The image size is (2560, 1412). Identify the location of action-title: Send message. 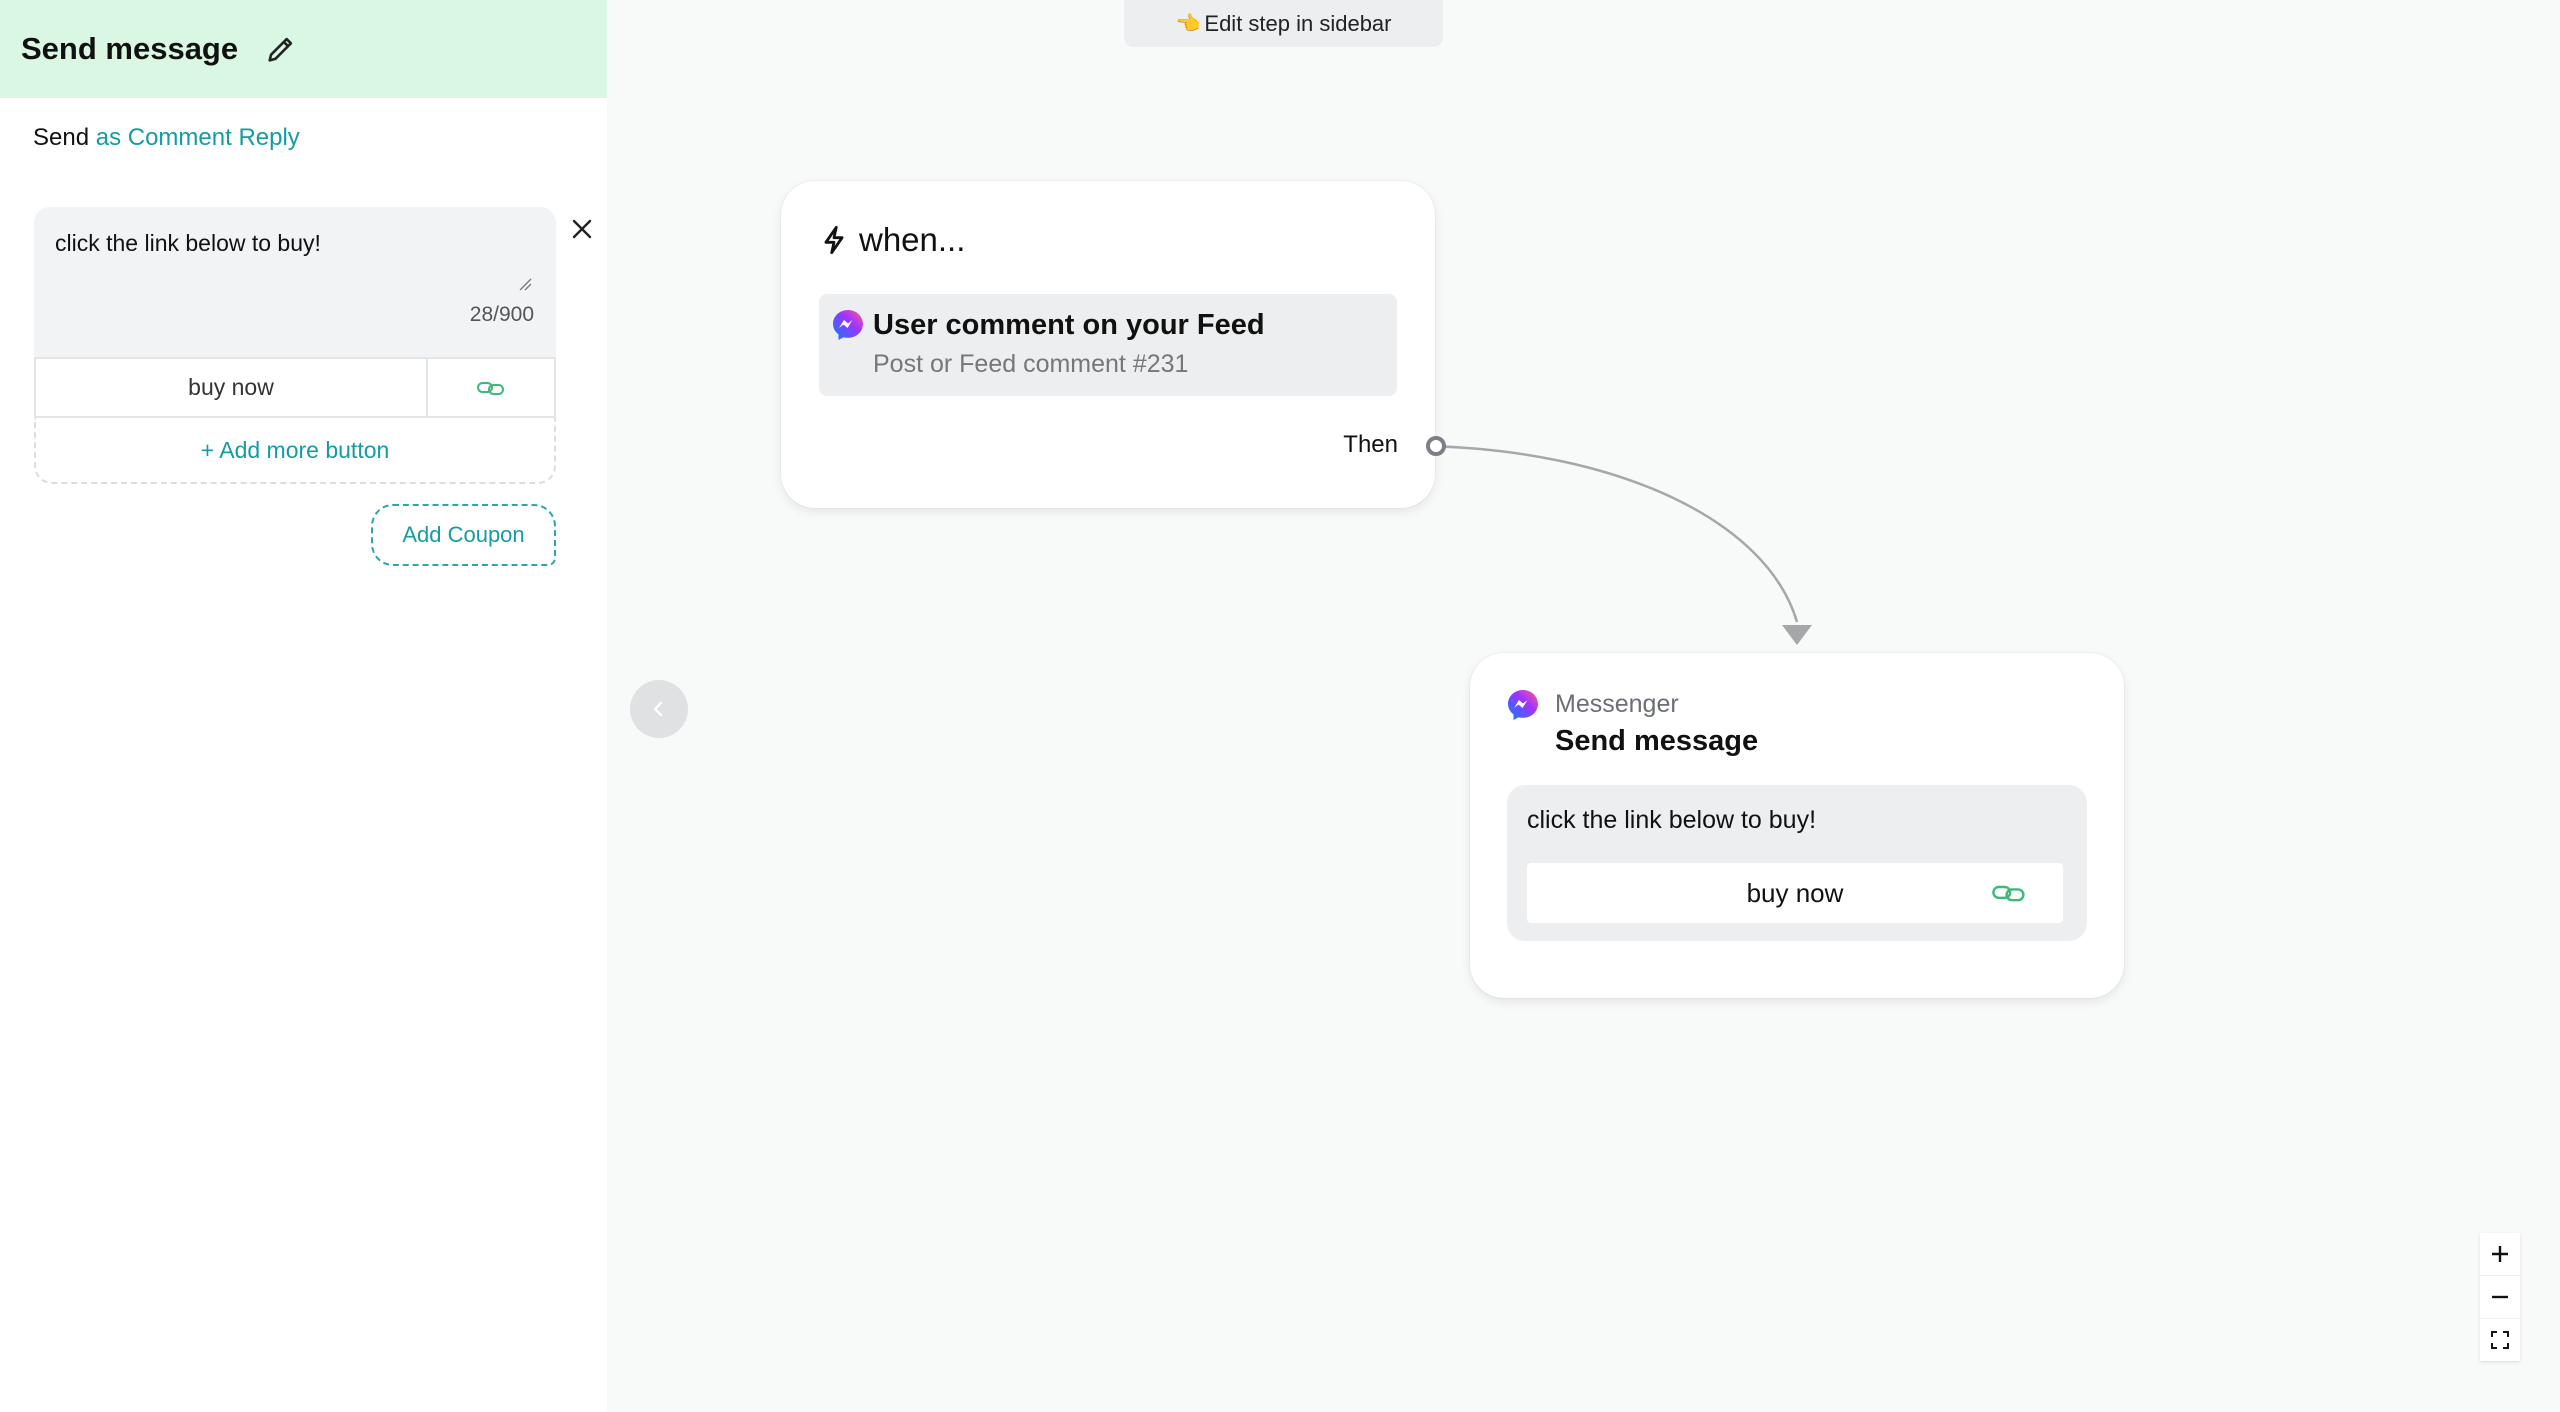
(1657, 741).